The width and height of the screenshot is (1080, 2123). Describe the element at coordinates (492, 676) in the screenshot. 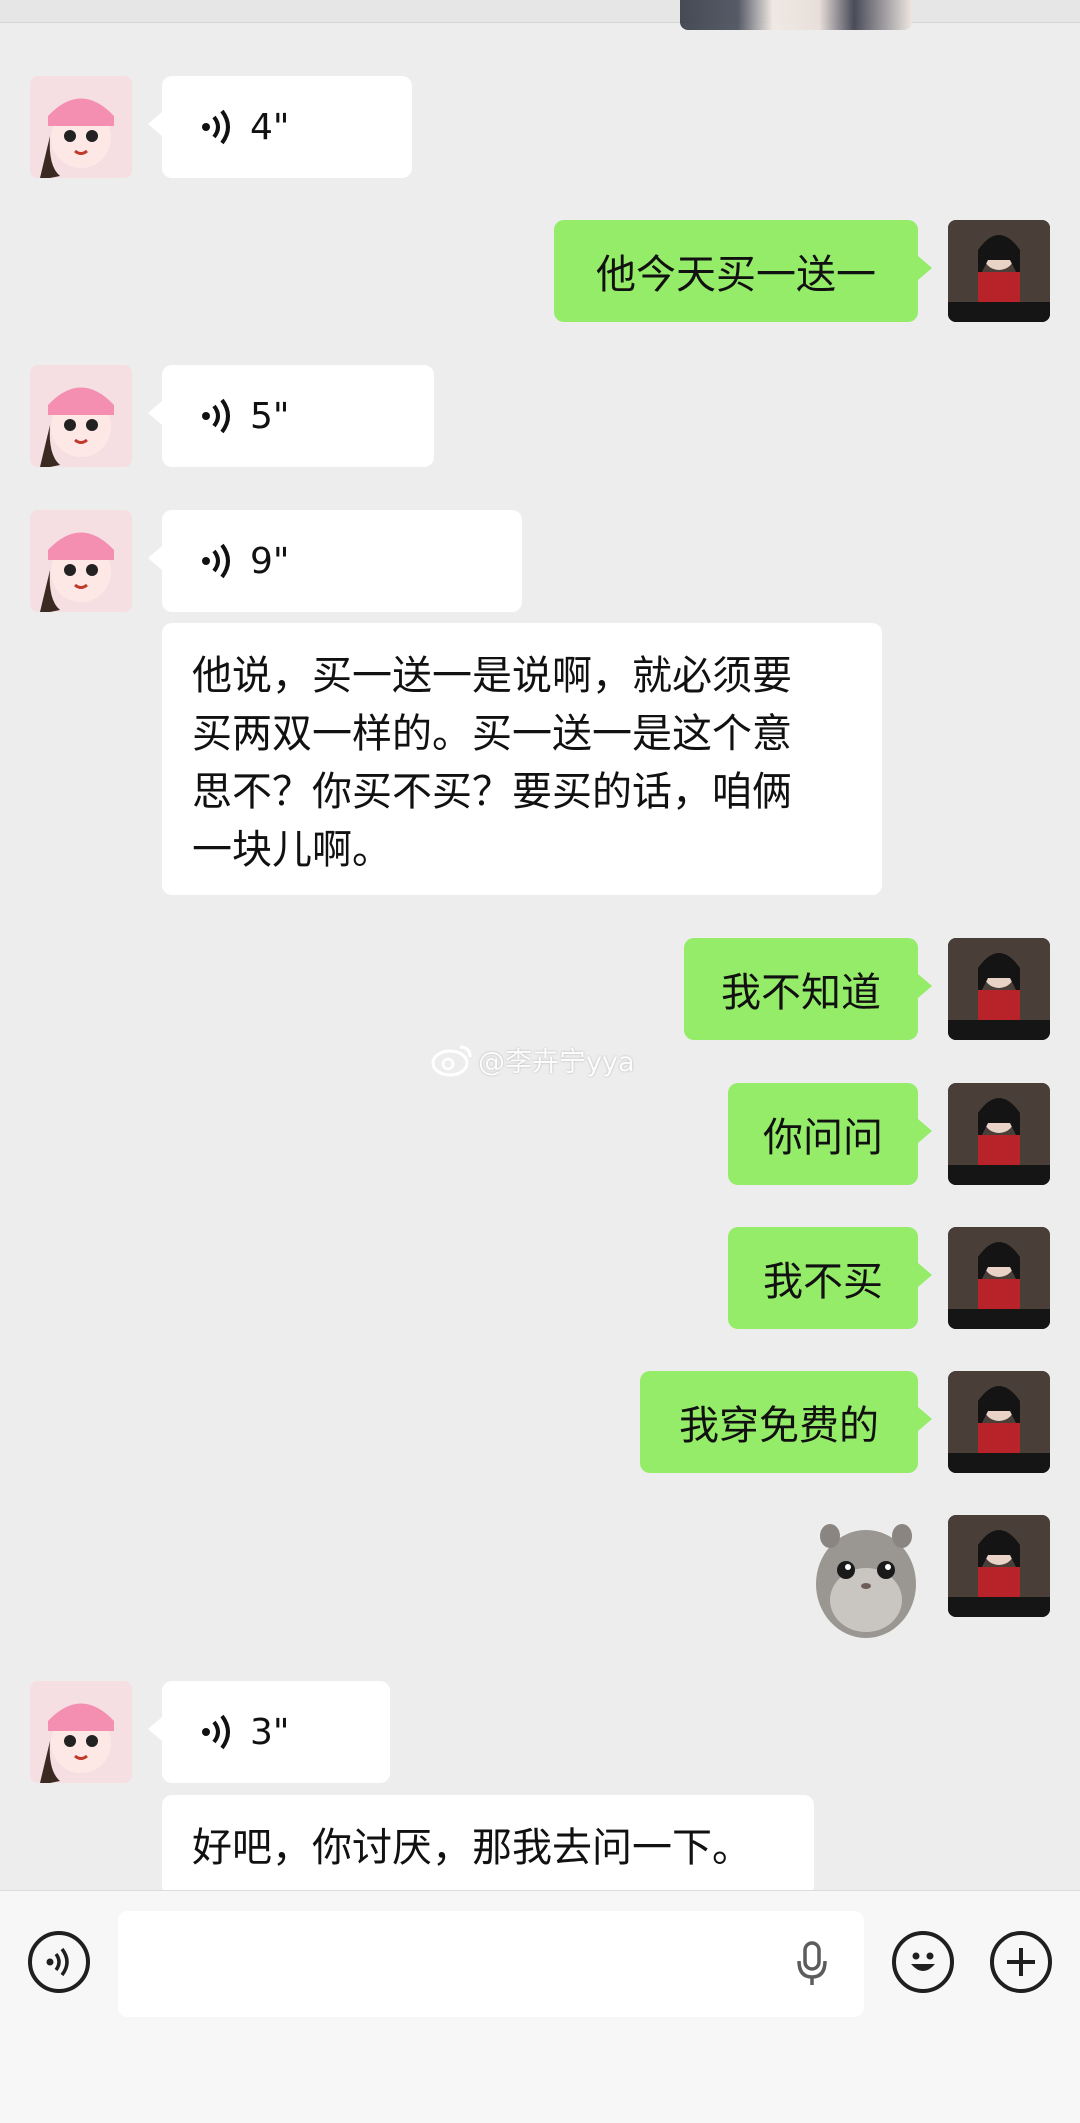

I see `transcript-line: 他说，买一送一是说啊，就必须要` at that location.